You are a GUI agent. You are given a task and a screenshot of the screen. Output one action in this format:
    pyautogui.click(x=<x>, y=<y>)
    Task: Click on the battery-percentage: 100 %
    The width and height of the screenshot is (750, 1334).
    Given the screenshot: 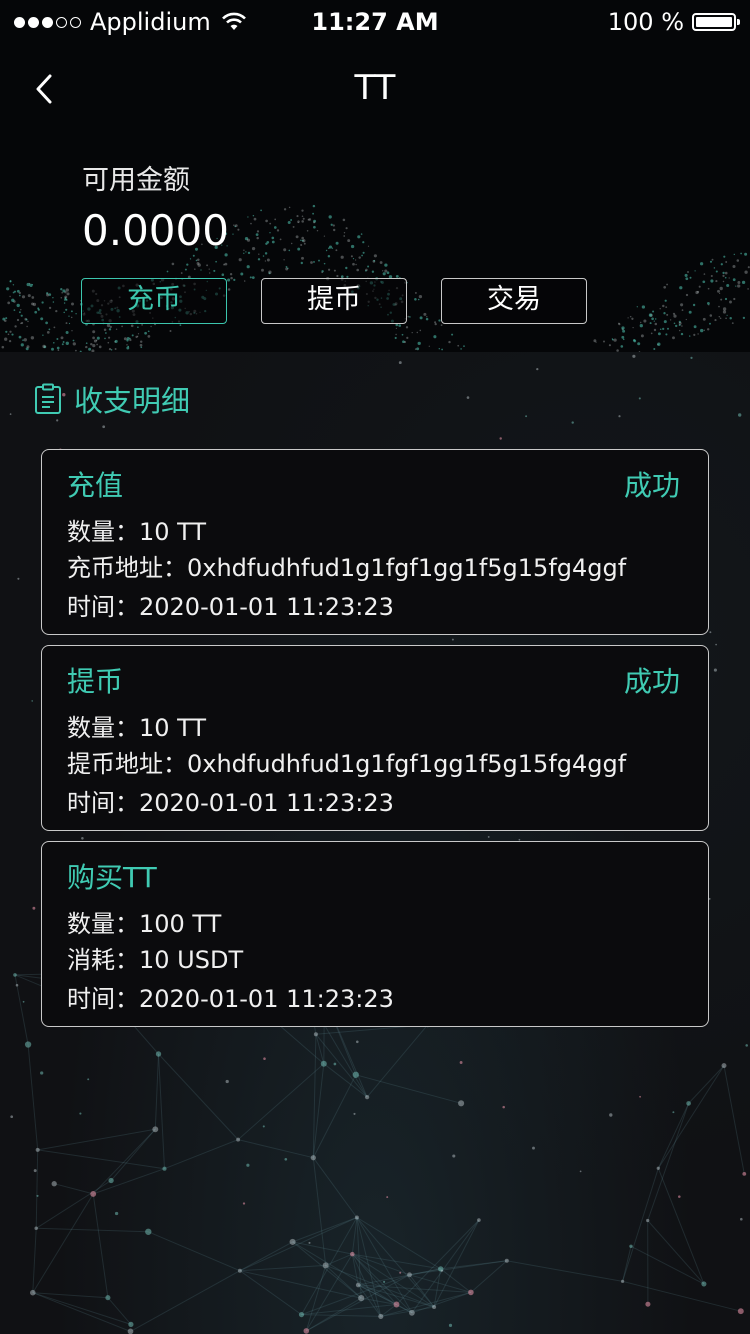 What is the action you would take?
    pyautogui.click(x=645, y=22)
    